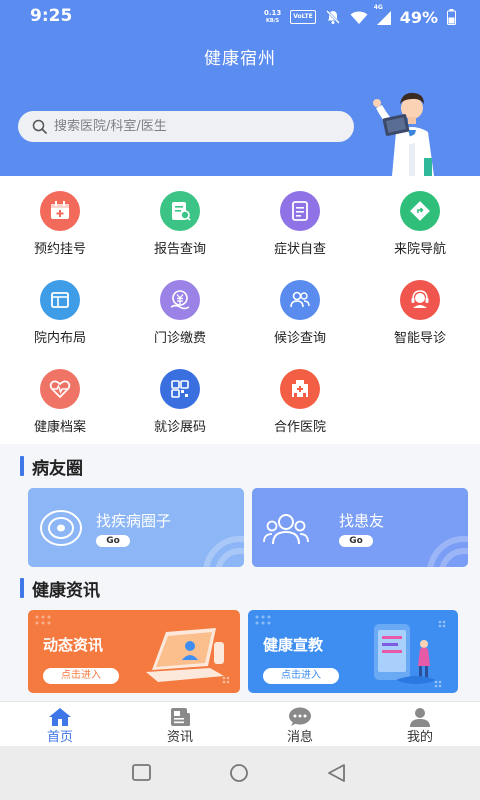  I want to click on service-outpatient-payment: 门诊缴费, so click(180, 305).